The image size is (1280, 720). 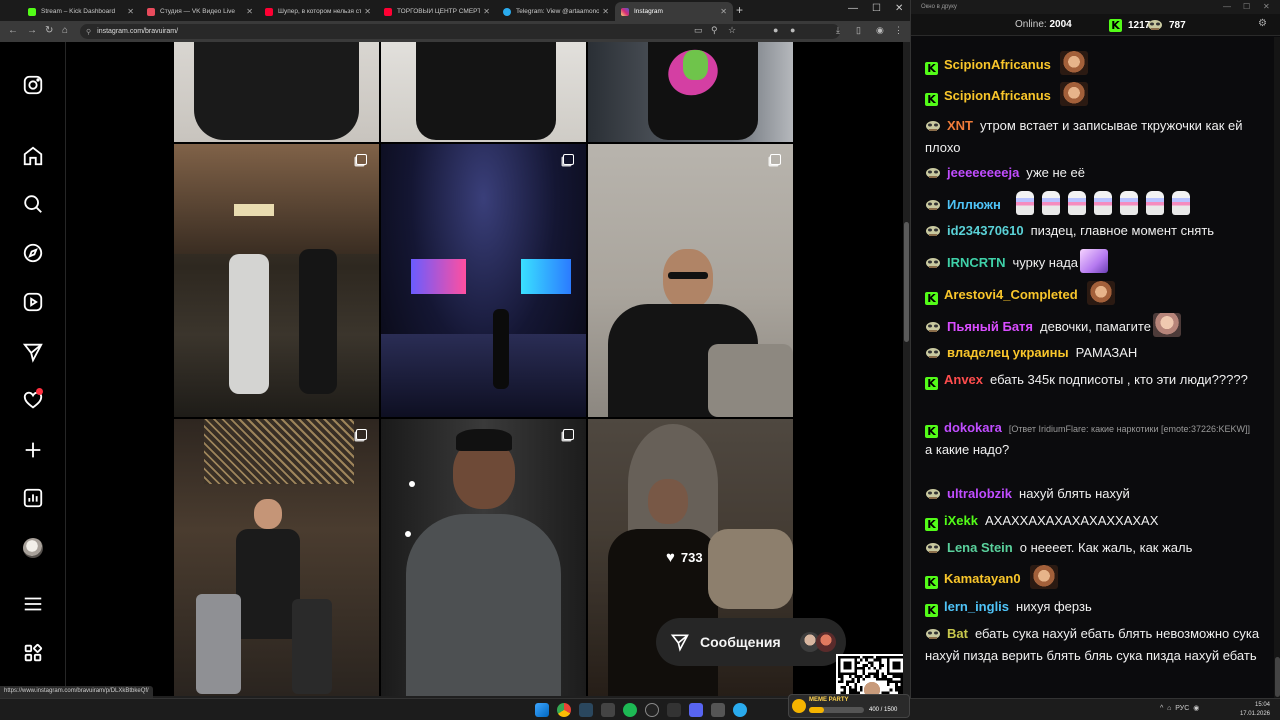 I want to click on messages-floating-button: Сообщения, so click(x=751, y=642).